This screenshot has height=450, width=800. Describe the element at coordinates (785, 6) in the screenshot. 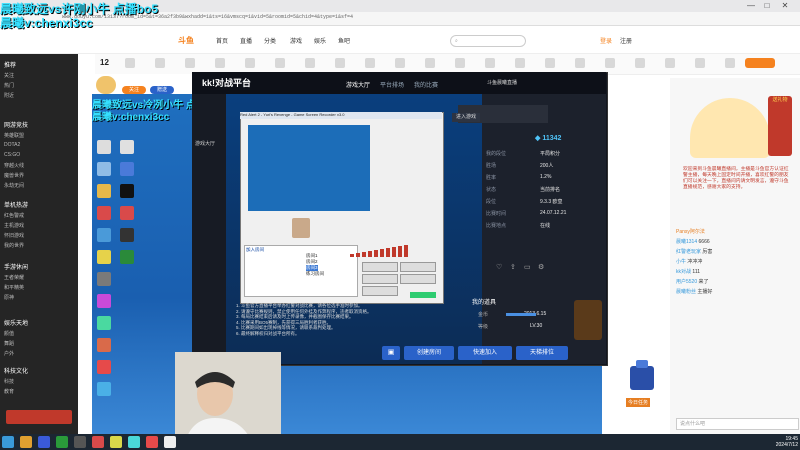

I see `close-button: ✕` at that location.